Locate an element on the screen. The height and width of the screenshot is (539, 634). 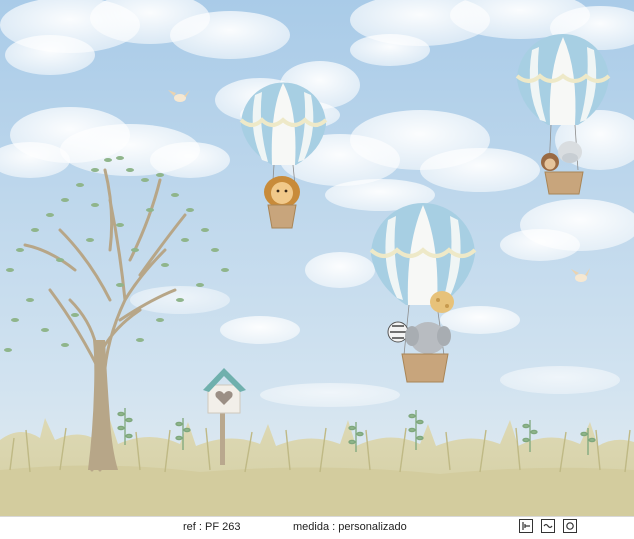
footer-bar: ref : PF 263 medida : personalizado is located at coordinates (317, 527).